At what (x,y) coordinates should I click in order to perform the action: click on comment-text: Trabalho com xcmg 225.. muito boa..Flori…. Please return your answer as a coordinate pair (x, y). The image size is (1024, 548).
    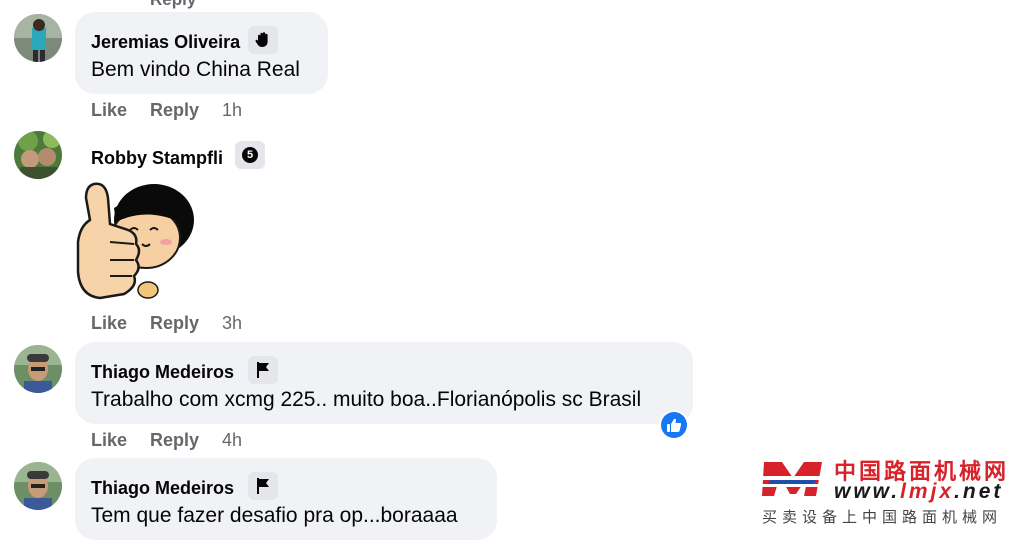
    Looking at the image, I should click on (366, 399).